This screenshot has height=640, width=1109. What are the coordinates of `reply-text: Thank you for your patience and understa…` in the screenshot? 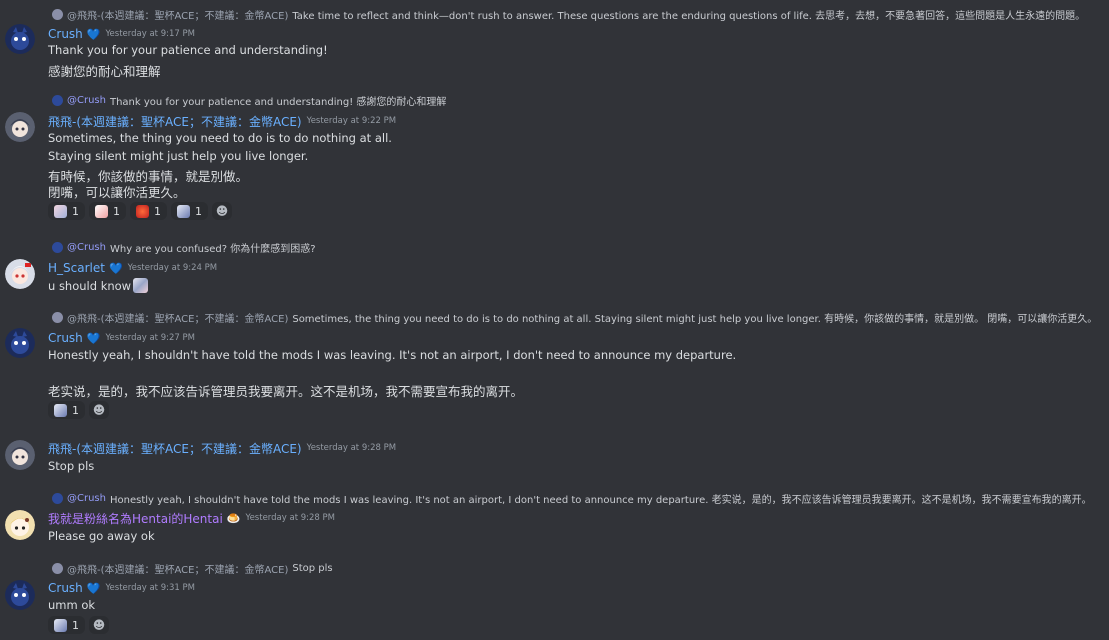 It's located at (278, 102).